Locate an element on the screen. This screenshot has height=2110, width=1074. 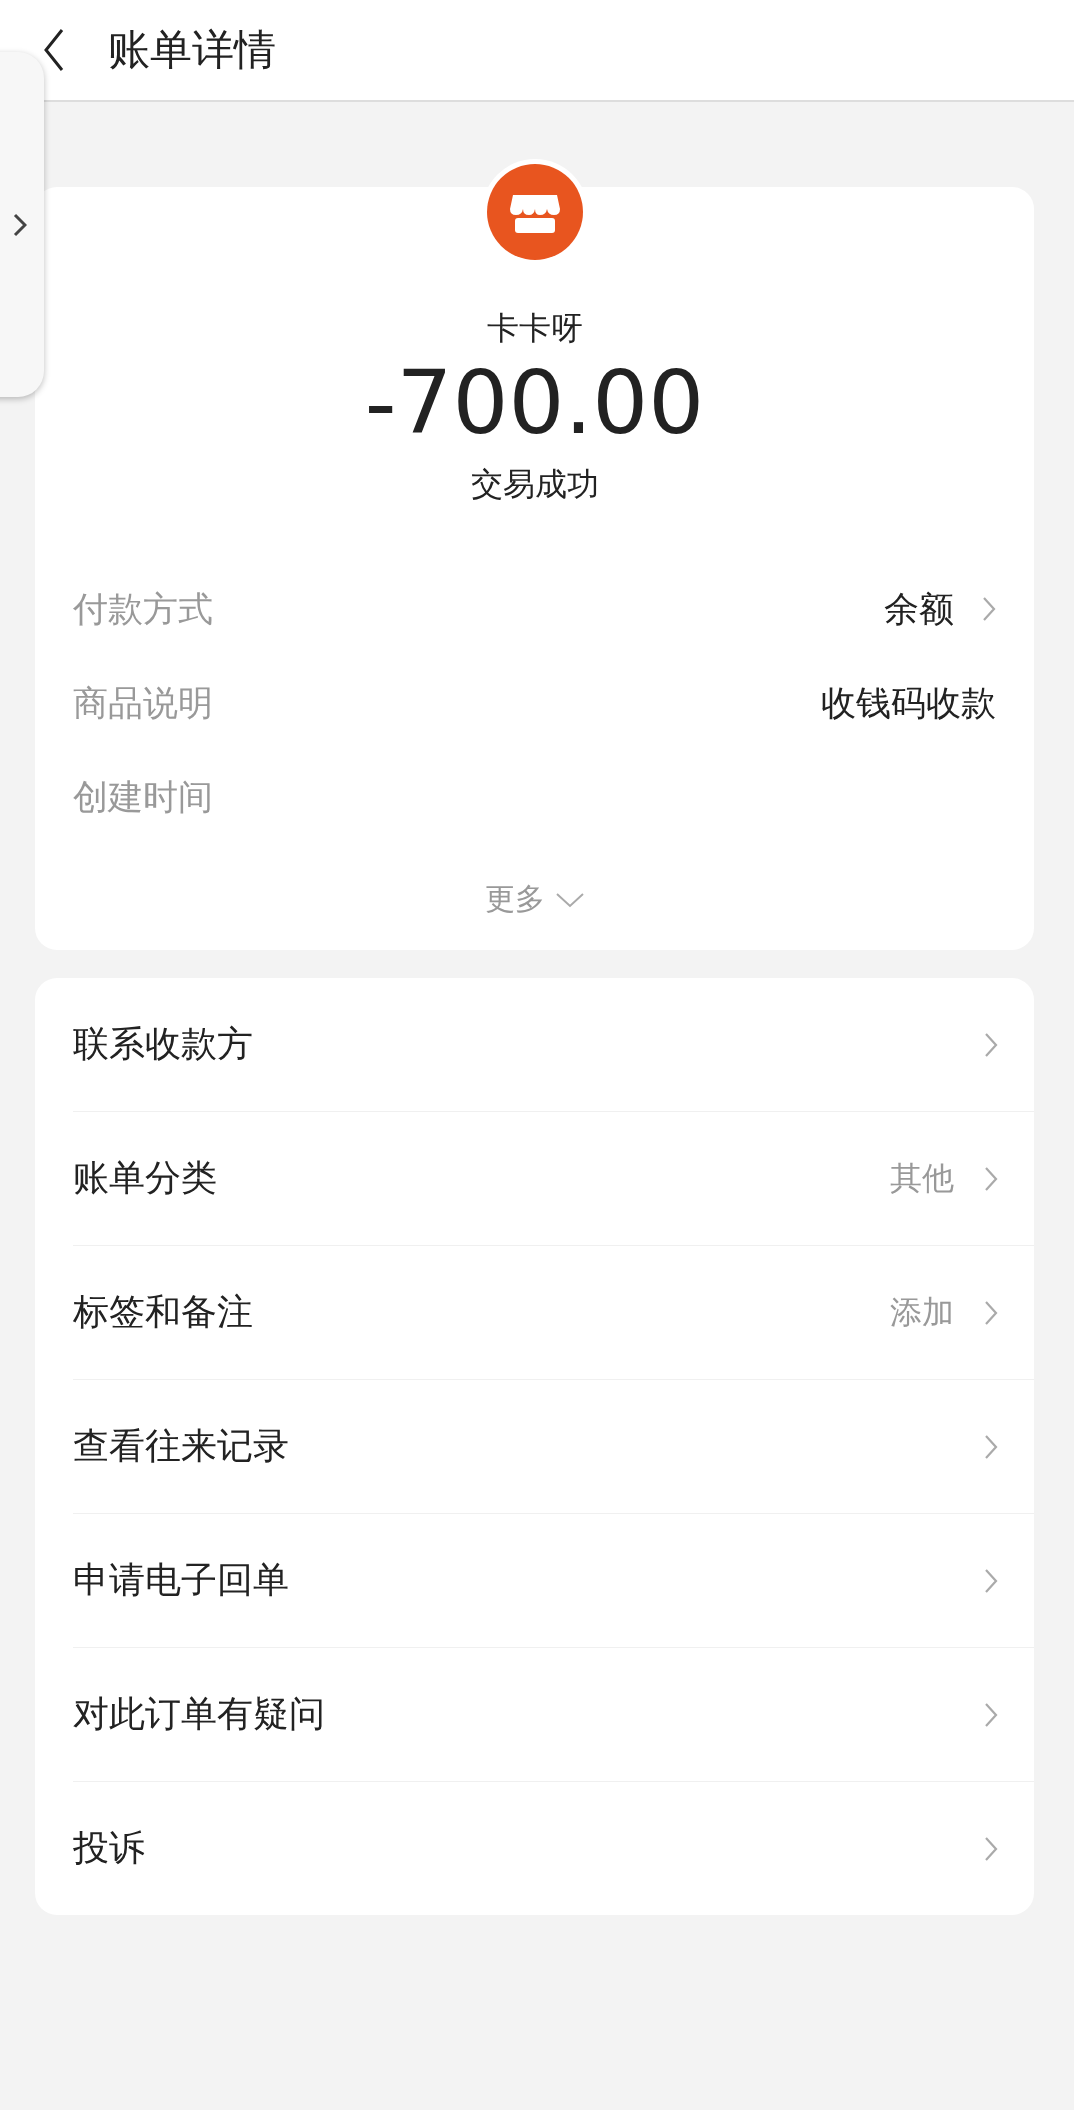
chevron-down-icon is located at coordinates (569, 899).